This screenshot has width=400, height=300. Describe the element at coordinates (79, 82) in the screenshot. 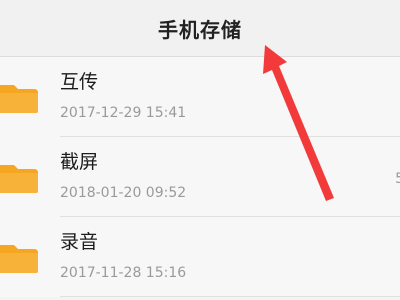

I see `file-name: 互传` at that location.